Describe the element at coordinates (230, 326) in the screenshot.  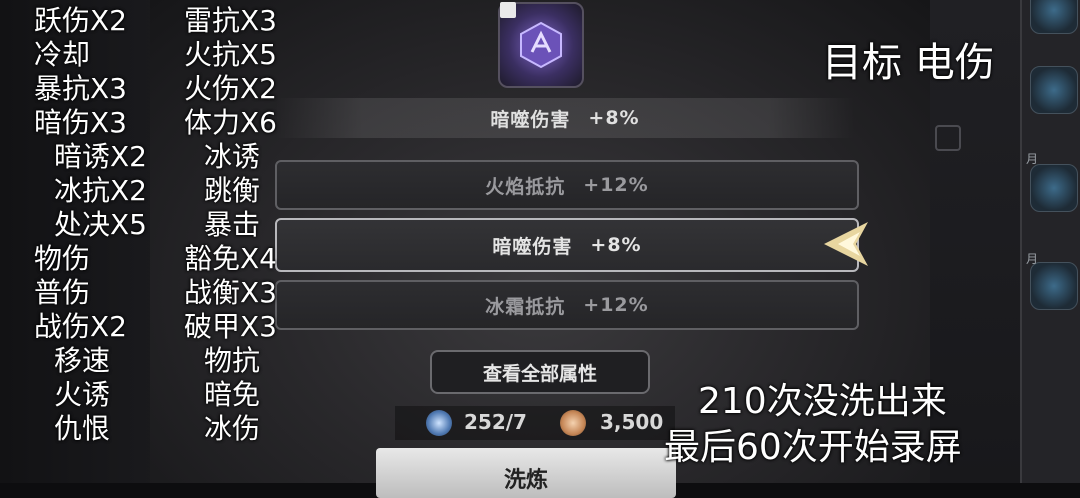
I see `list-item: 破甲X3` at that location.